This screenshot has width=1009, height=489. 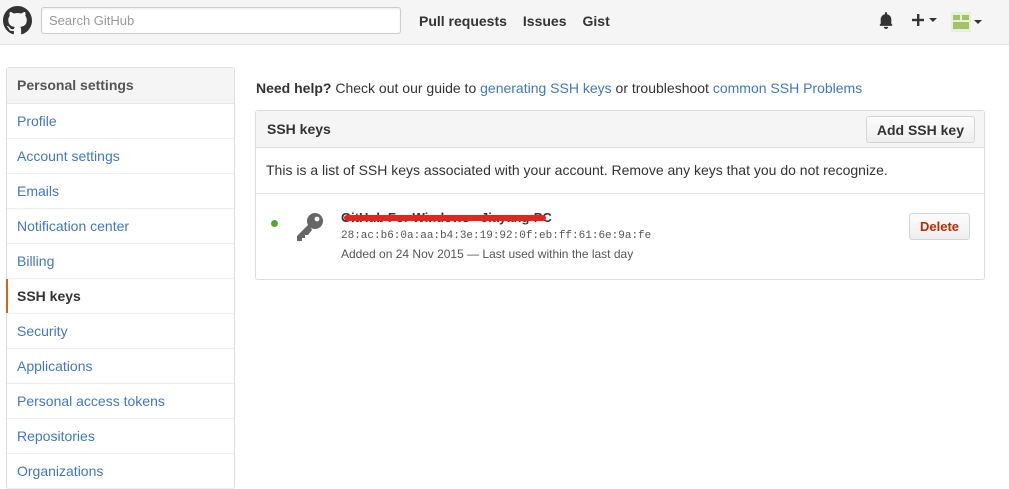 What do you see at coordinates (886, 20) in the screenshot?
I see `bell-icon` at bounding box center [886, 20].